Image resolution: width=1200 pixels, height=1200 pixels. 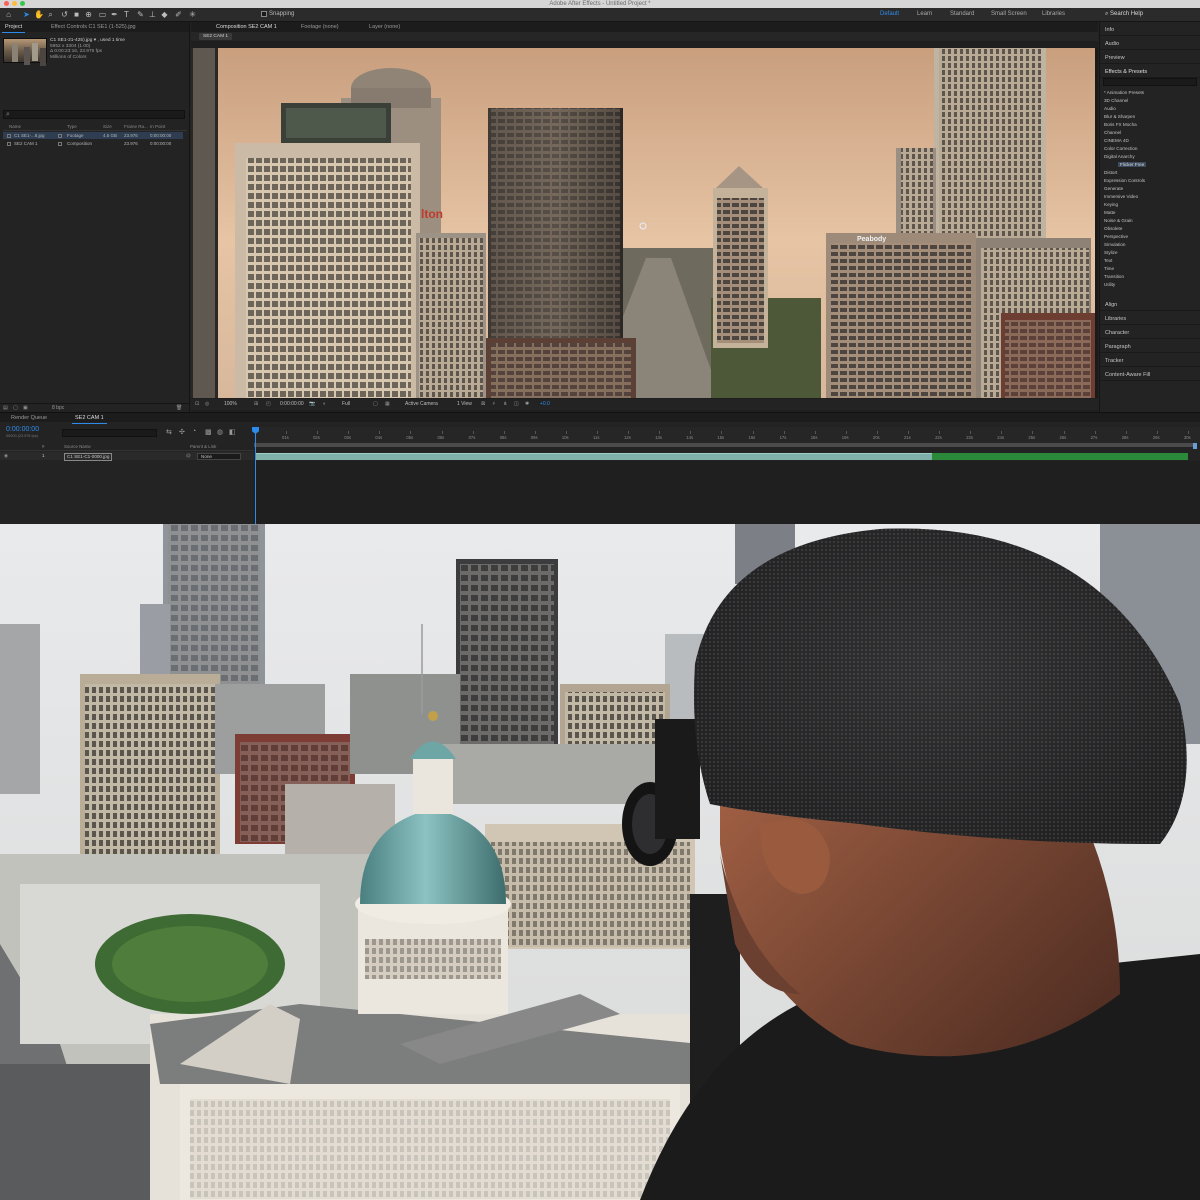 I want to click on tracker-panel-header: Tracker, so click(x=1150, y=361).